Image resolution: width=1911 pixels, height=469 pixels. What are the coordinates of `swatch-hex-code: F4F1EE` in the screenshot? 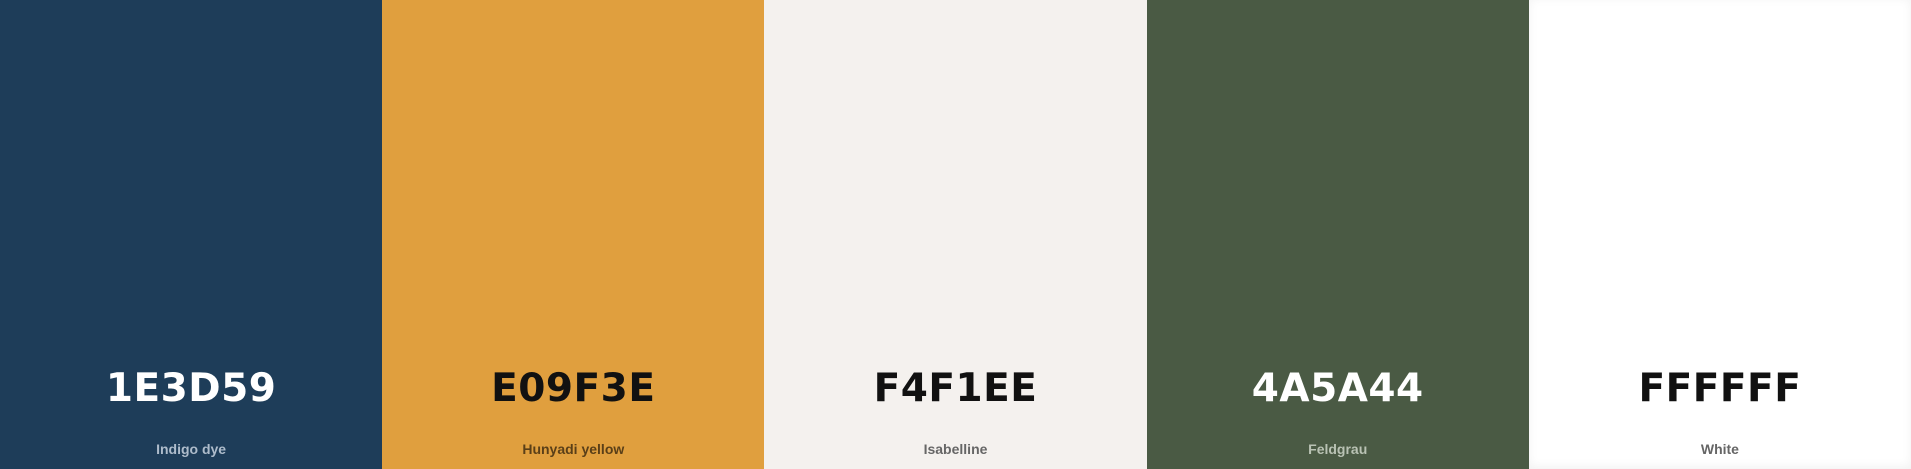 It's located at (955, 389).